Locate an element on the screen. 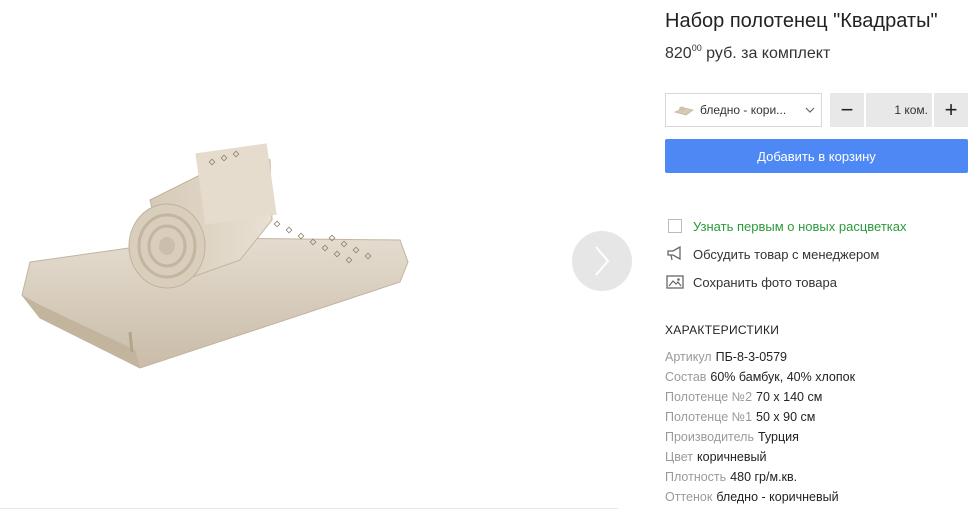 Image resolution: width=969 pixels, height=511 pixels. spec-key: Производитель is located at coordinates (709, 437).